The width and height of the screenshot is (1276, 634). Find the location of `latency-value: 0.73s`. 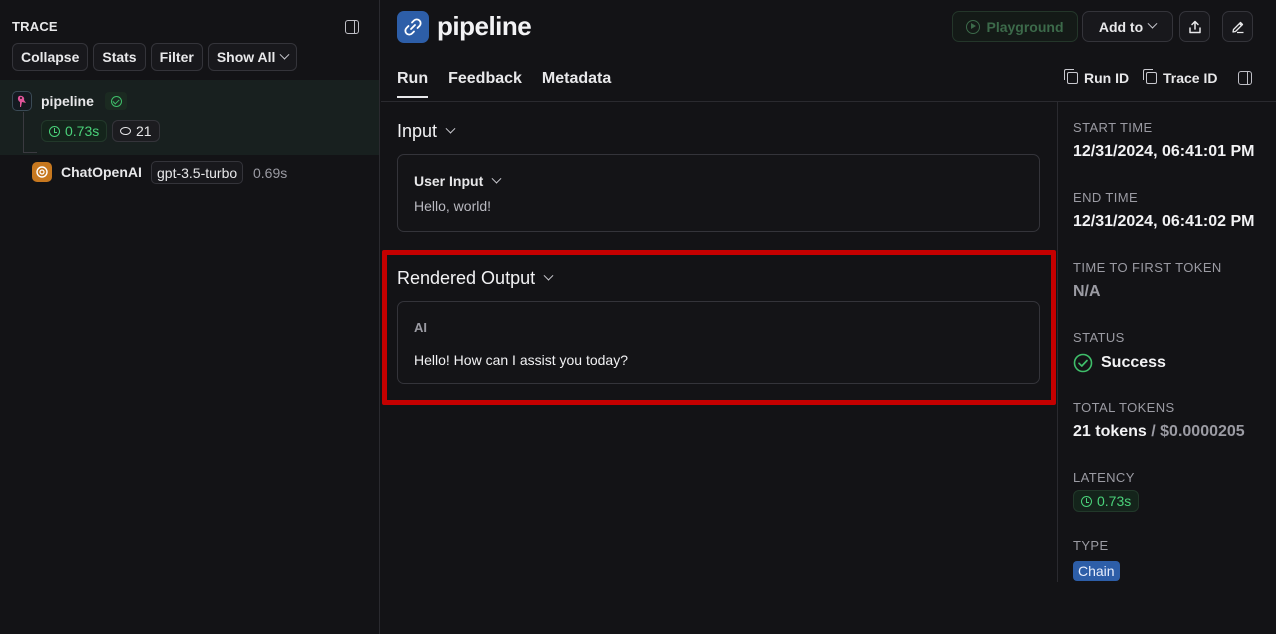

latency-value: 0.73s is located at coordinates (82, 131).